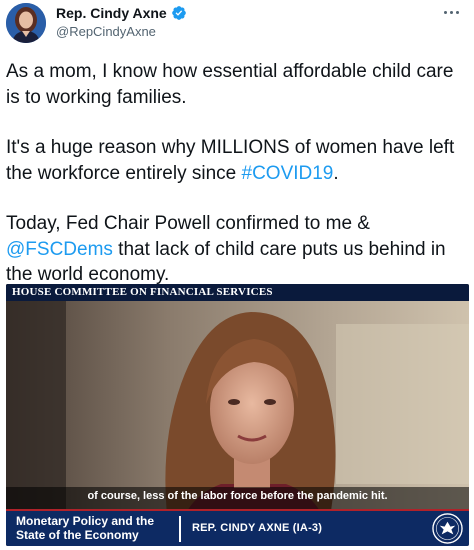 This screenshot has width=474, height=550. Describe the element at coordinates (180, 529) in the screenshot. I see `lower-third-divider` at that location.